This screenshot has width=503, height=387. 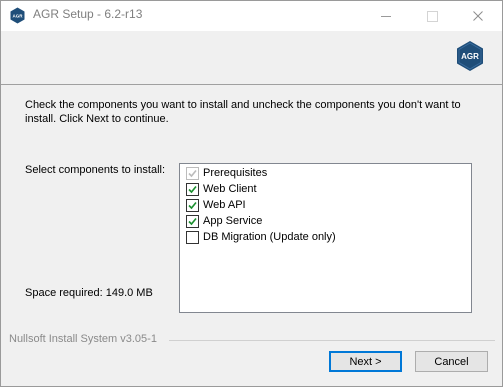 I want to click on nsis-branding: Nullsoft Install System v3.05-1, so click(x=83, y=339).